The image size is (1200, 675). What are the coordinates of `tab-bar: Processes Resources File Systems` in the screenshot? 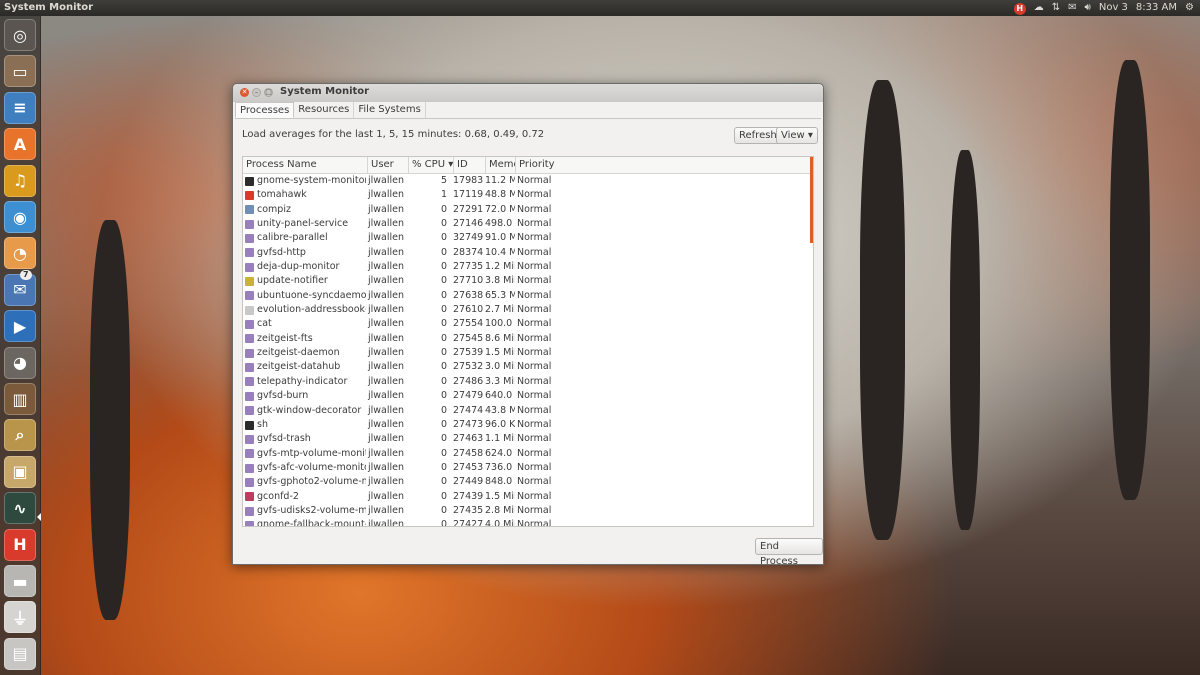 It's located at (528, 110).